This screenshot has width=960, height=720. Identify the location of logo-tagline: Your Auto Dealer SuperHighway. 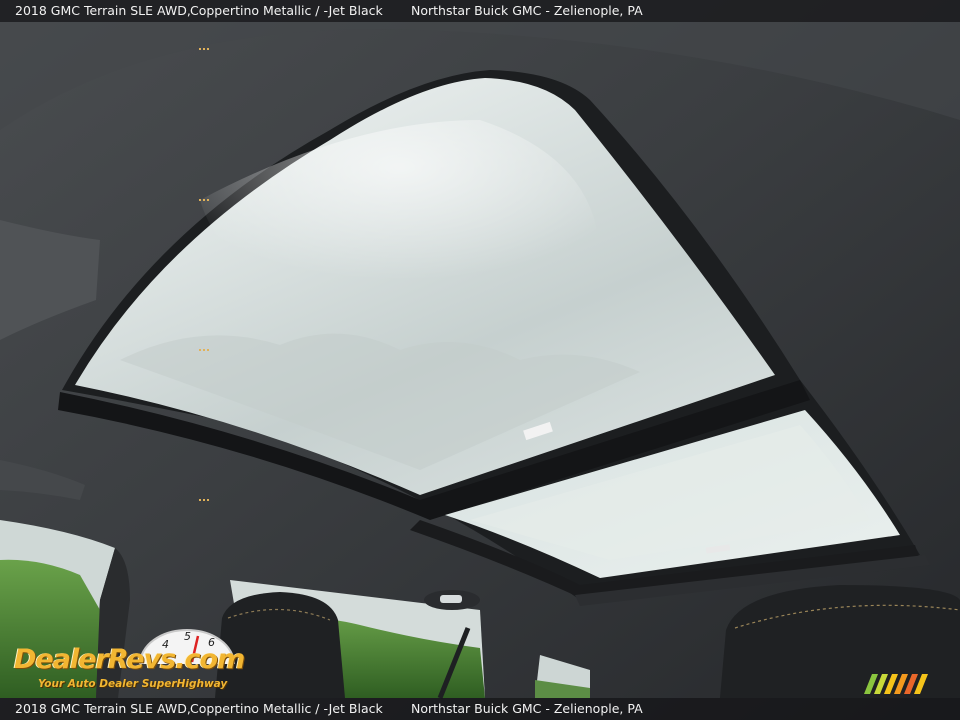
(133, 684).